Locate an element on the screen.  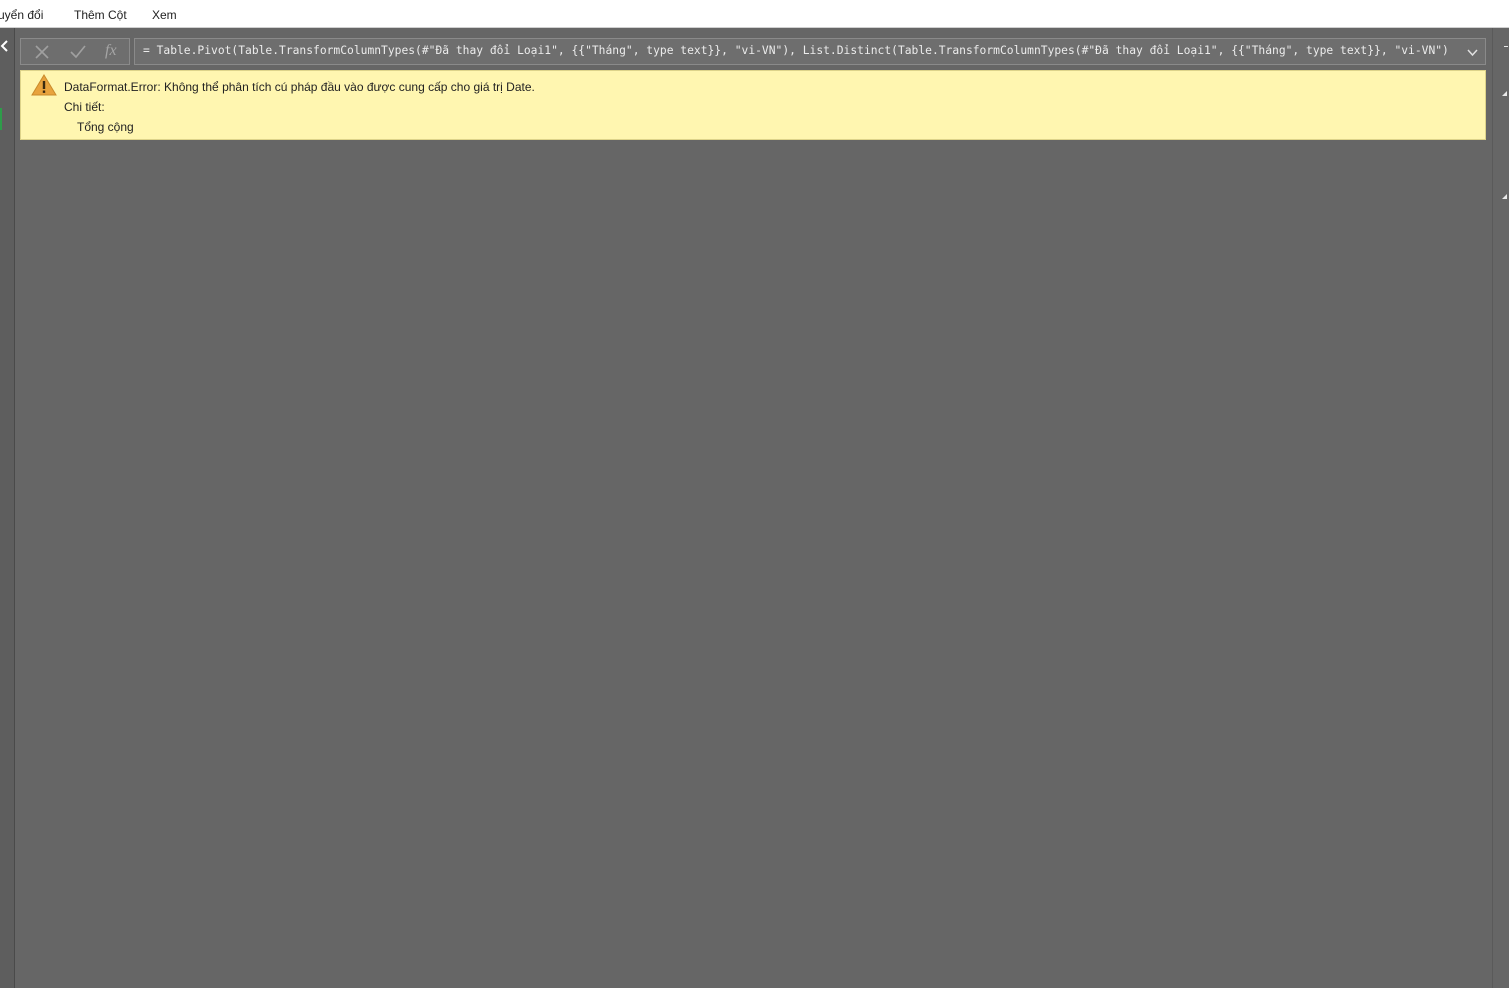
cancel-icon is located at coordinates (42, 52).